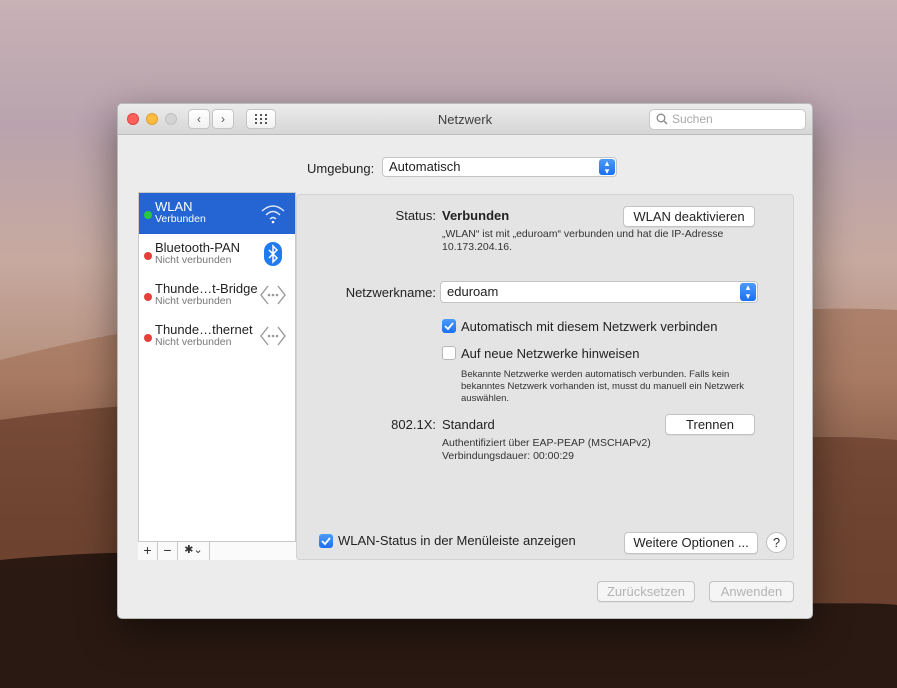  Describe the element at coordinates (206, 288) in the screenshot. I see `service-name: Thunde…t-Bridge` at that location.